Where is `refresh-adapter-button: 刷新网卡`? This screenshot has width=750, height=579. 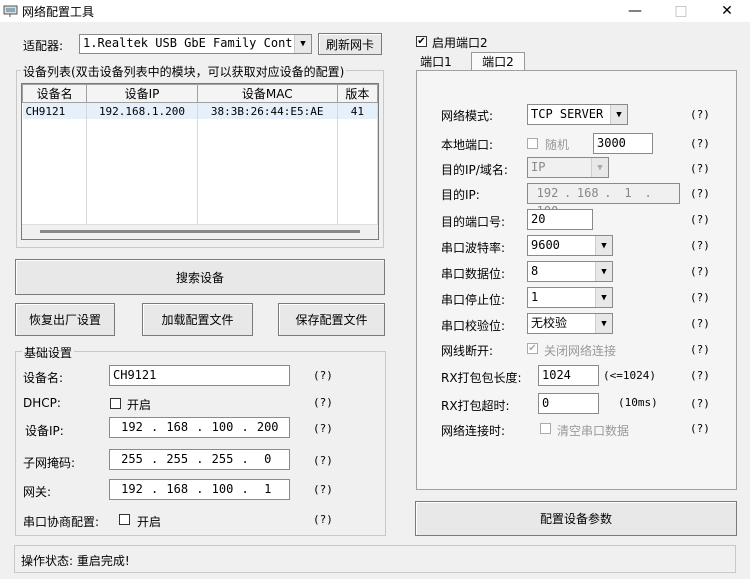 refresh-adapter-button: 刷新网卡 is located at coordinates (350, 44).